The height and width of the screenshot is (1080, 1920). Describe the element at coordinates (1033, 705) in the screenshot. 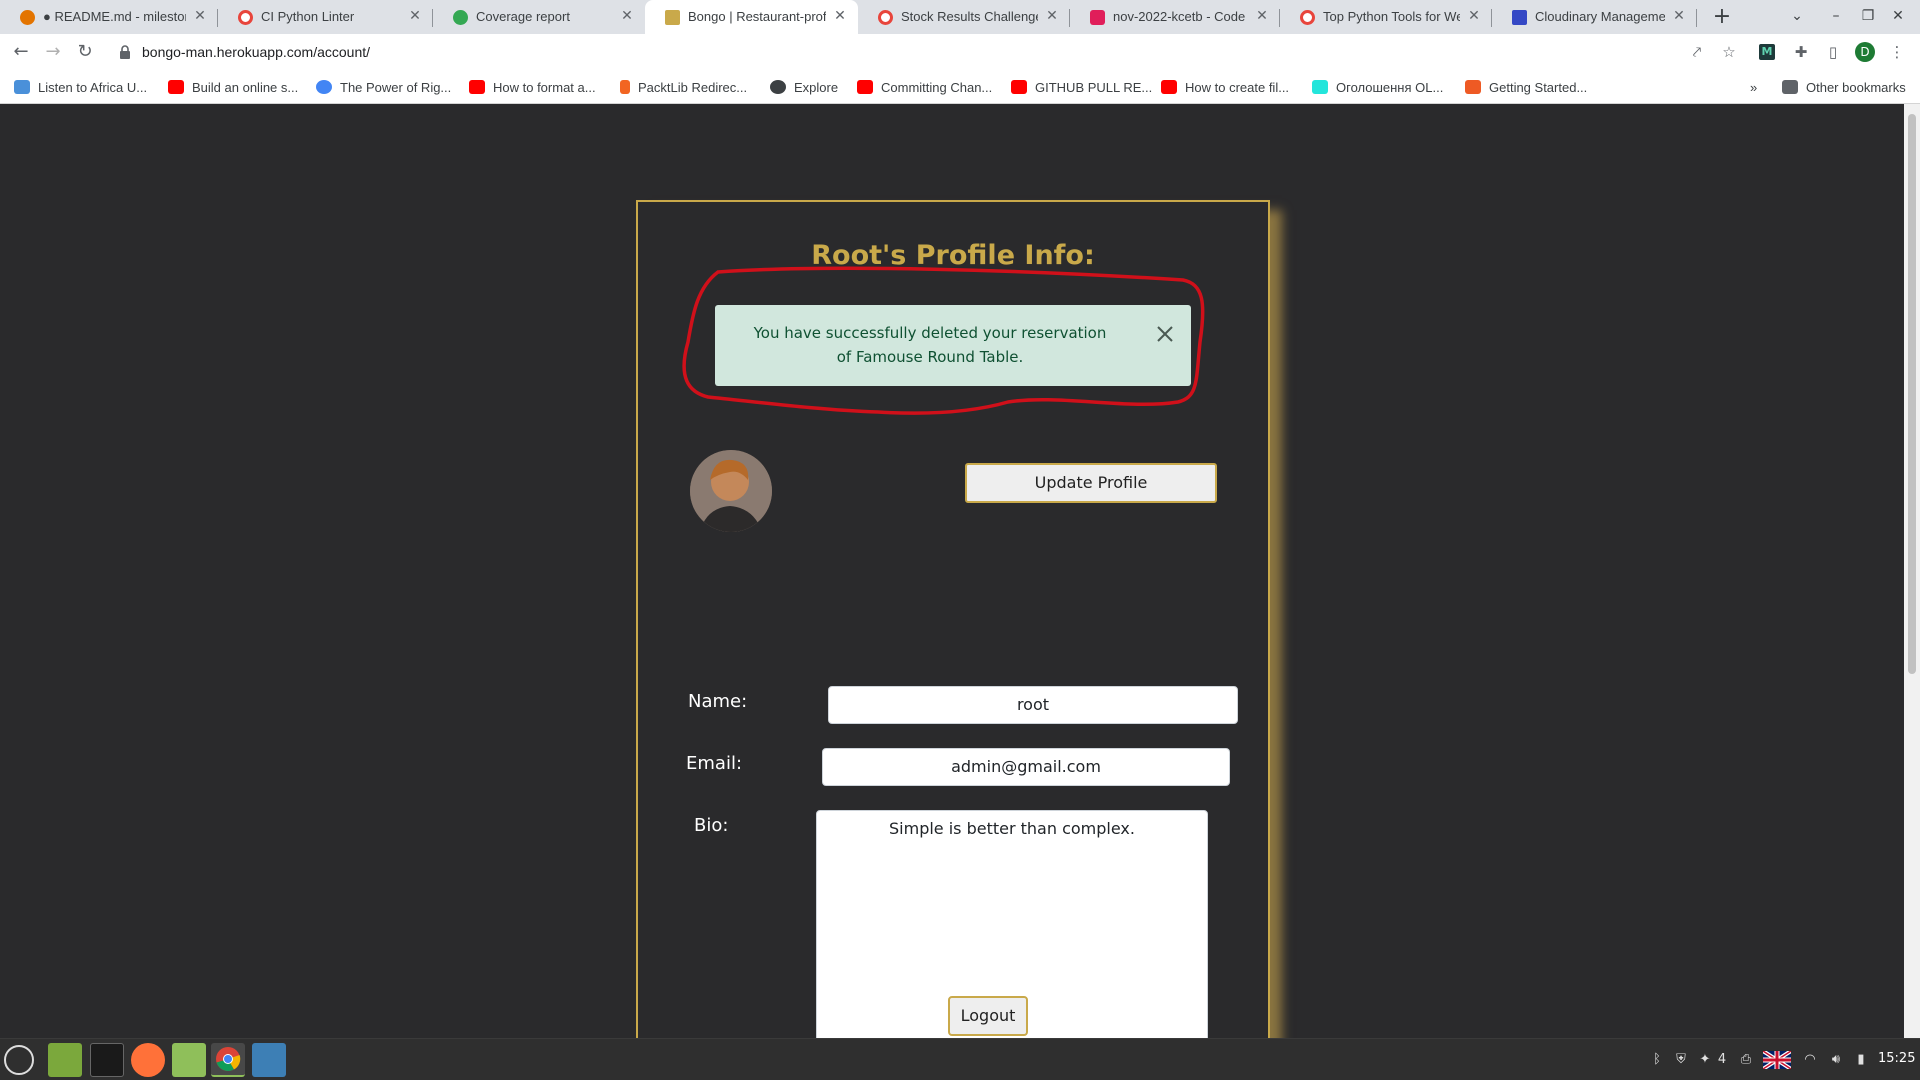

I see `name-field: root` at that location.